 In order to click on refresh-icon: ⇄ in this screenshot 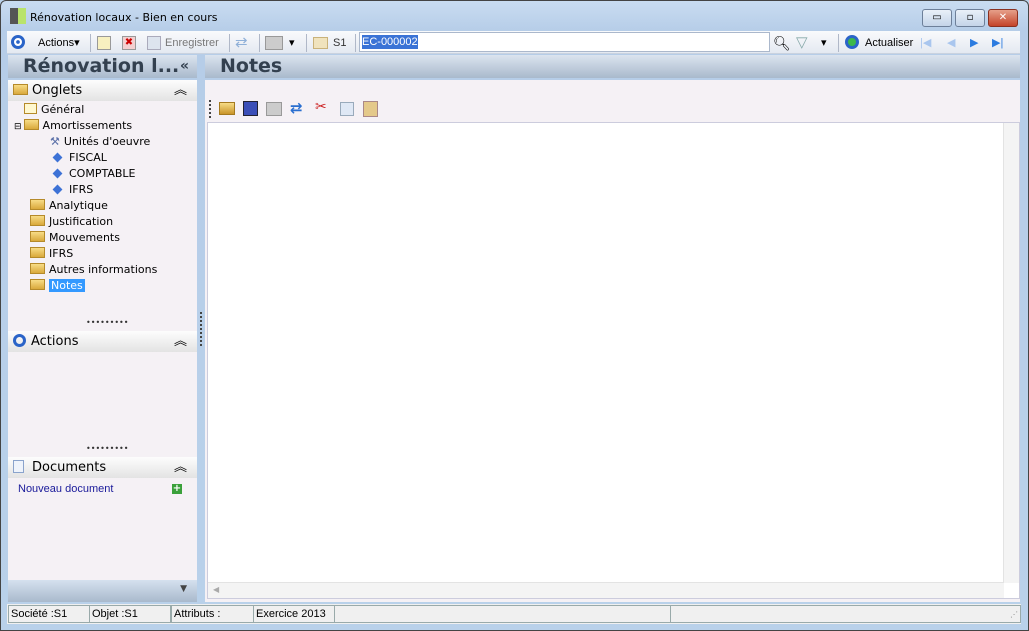, I will do `click(296, 108)`.